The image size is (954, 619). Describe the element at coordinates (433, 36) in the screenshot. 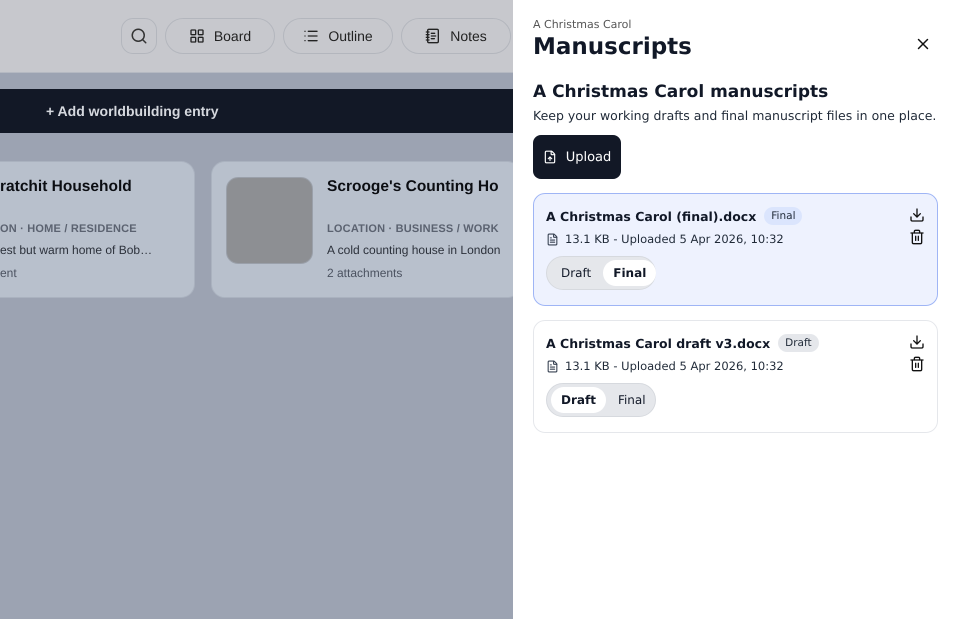

I see `notebook-icon` at that location.